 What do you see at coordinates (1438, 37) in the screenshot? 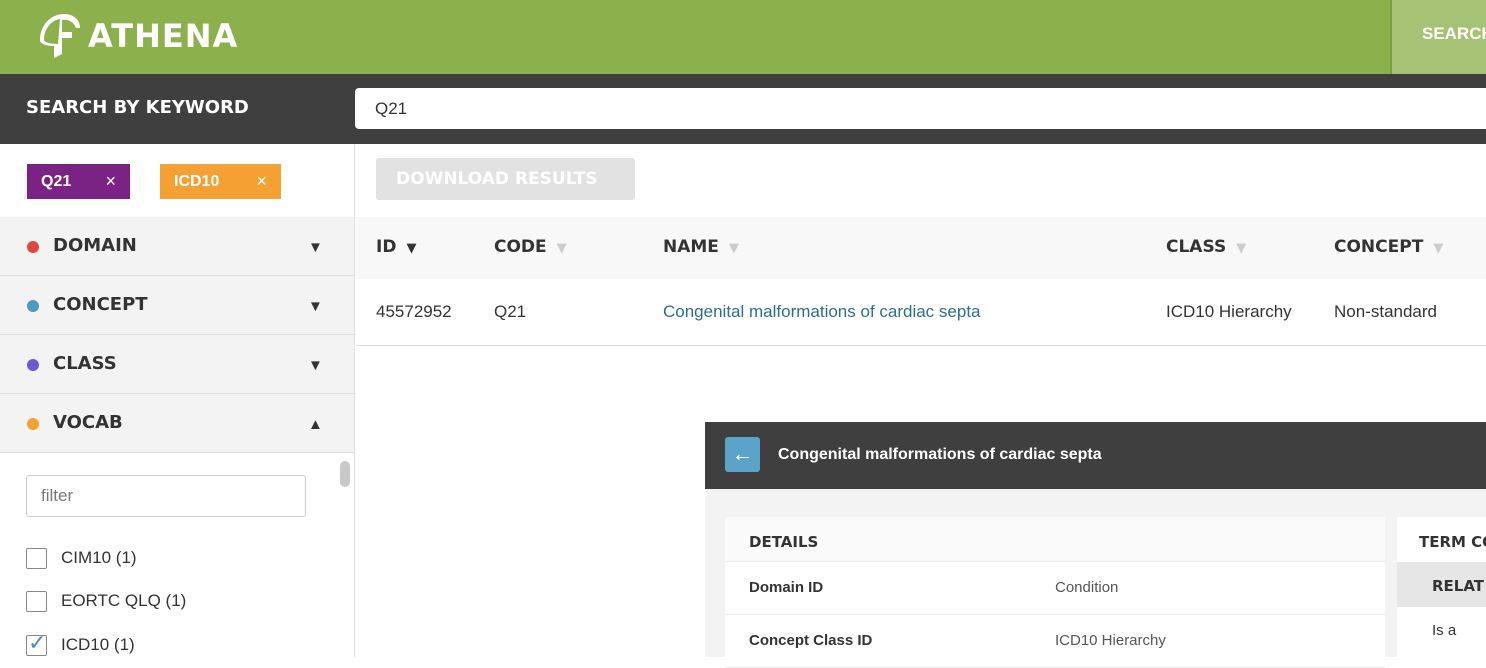
I see `top-search-button: SEARCH` at bounding box center [1438, 37].